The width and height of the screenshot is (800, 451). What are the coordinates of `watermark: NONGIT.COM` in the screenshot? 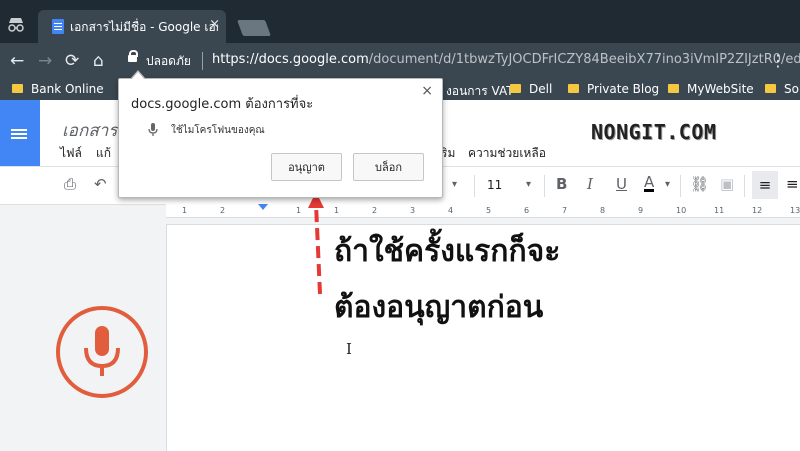 It's located at (654, 132).